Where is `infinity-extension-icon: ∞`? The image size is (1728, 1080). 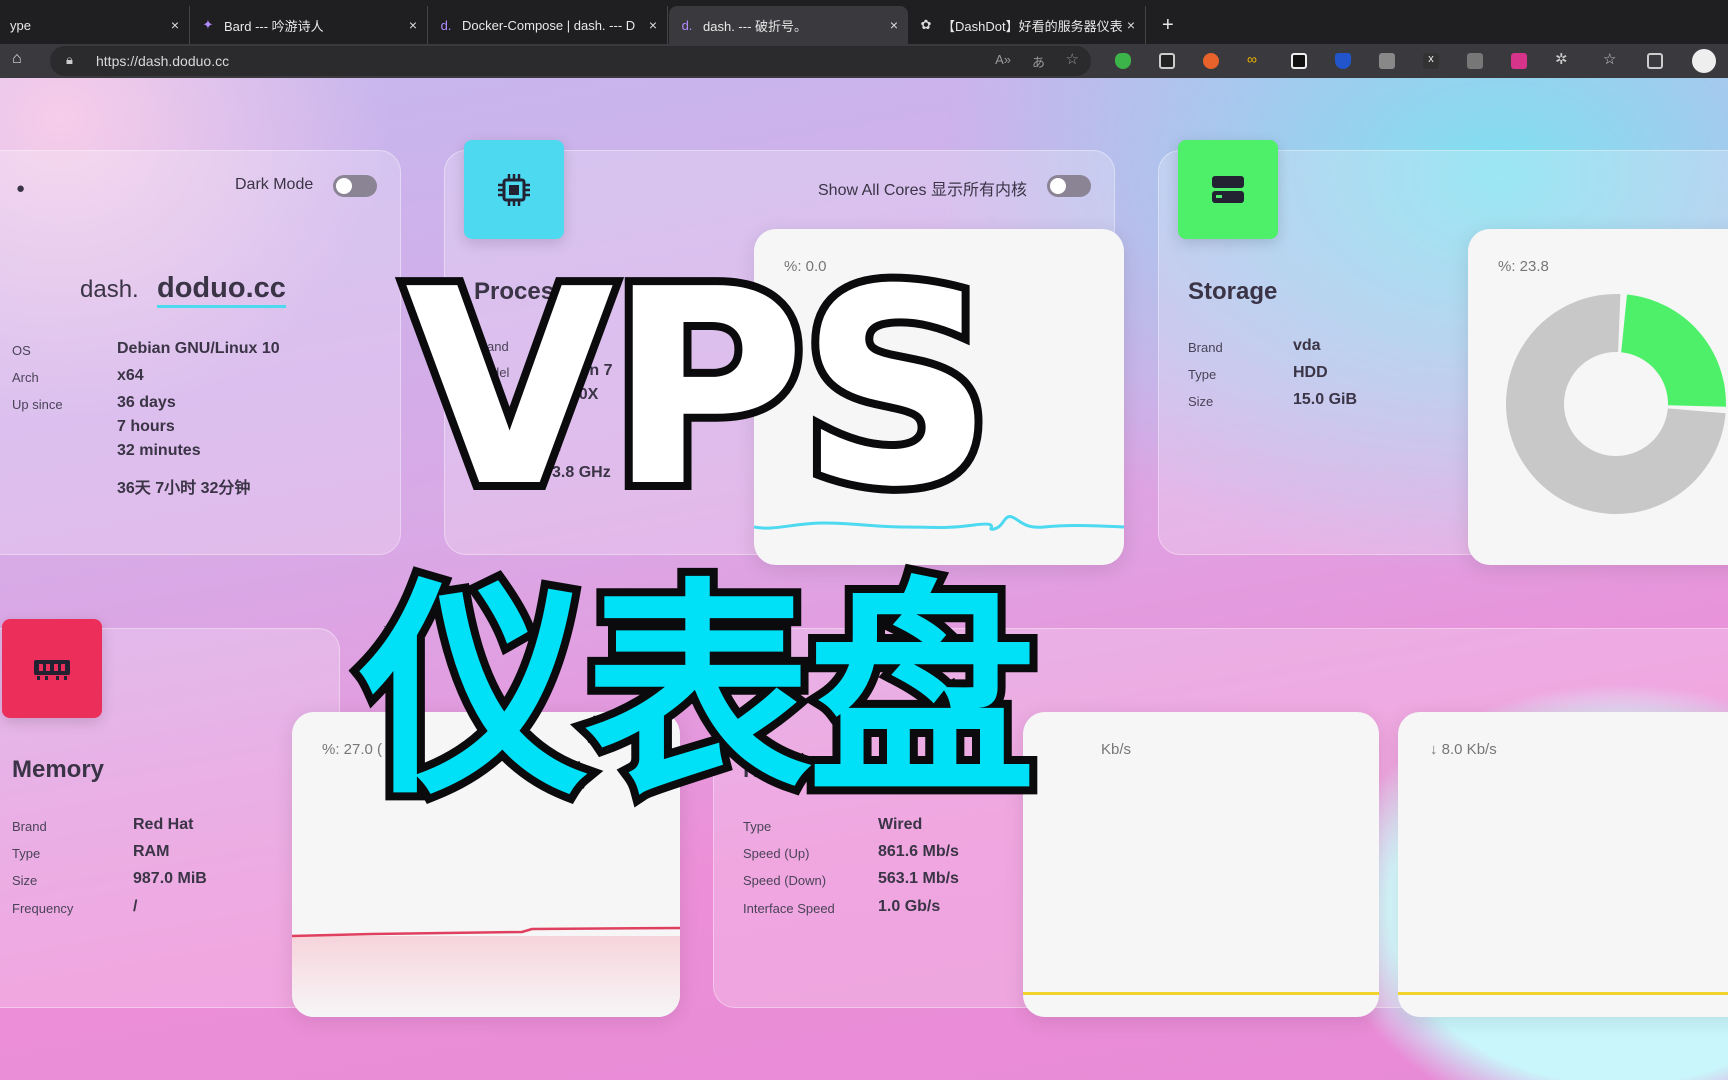 infinity-extension-icon: ∞ is located at coordinates (1255, 59).